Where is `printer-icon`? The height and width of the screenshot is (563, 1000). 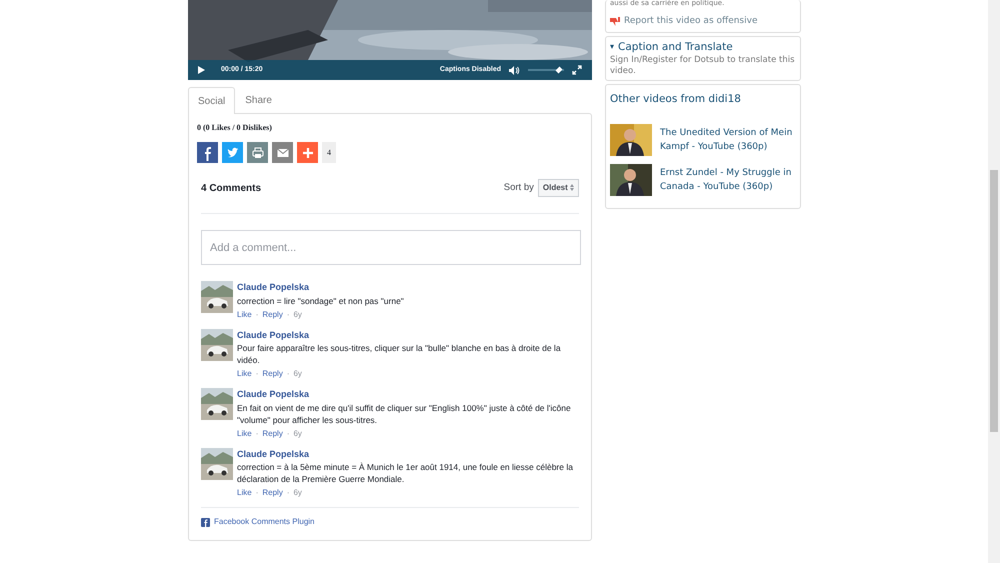
printer-icon is located at coordinates (258, 152).